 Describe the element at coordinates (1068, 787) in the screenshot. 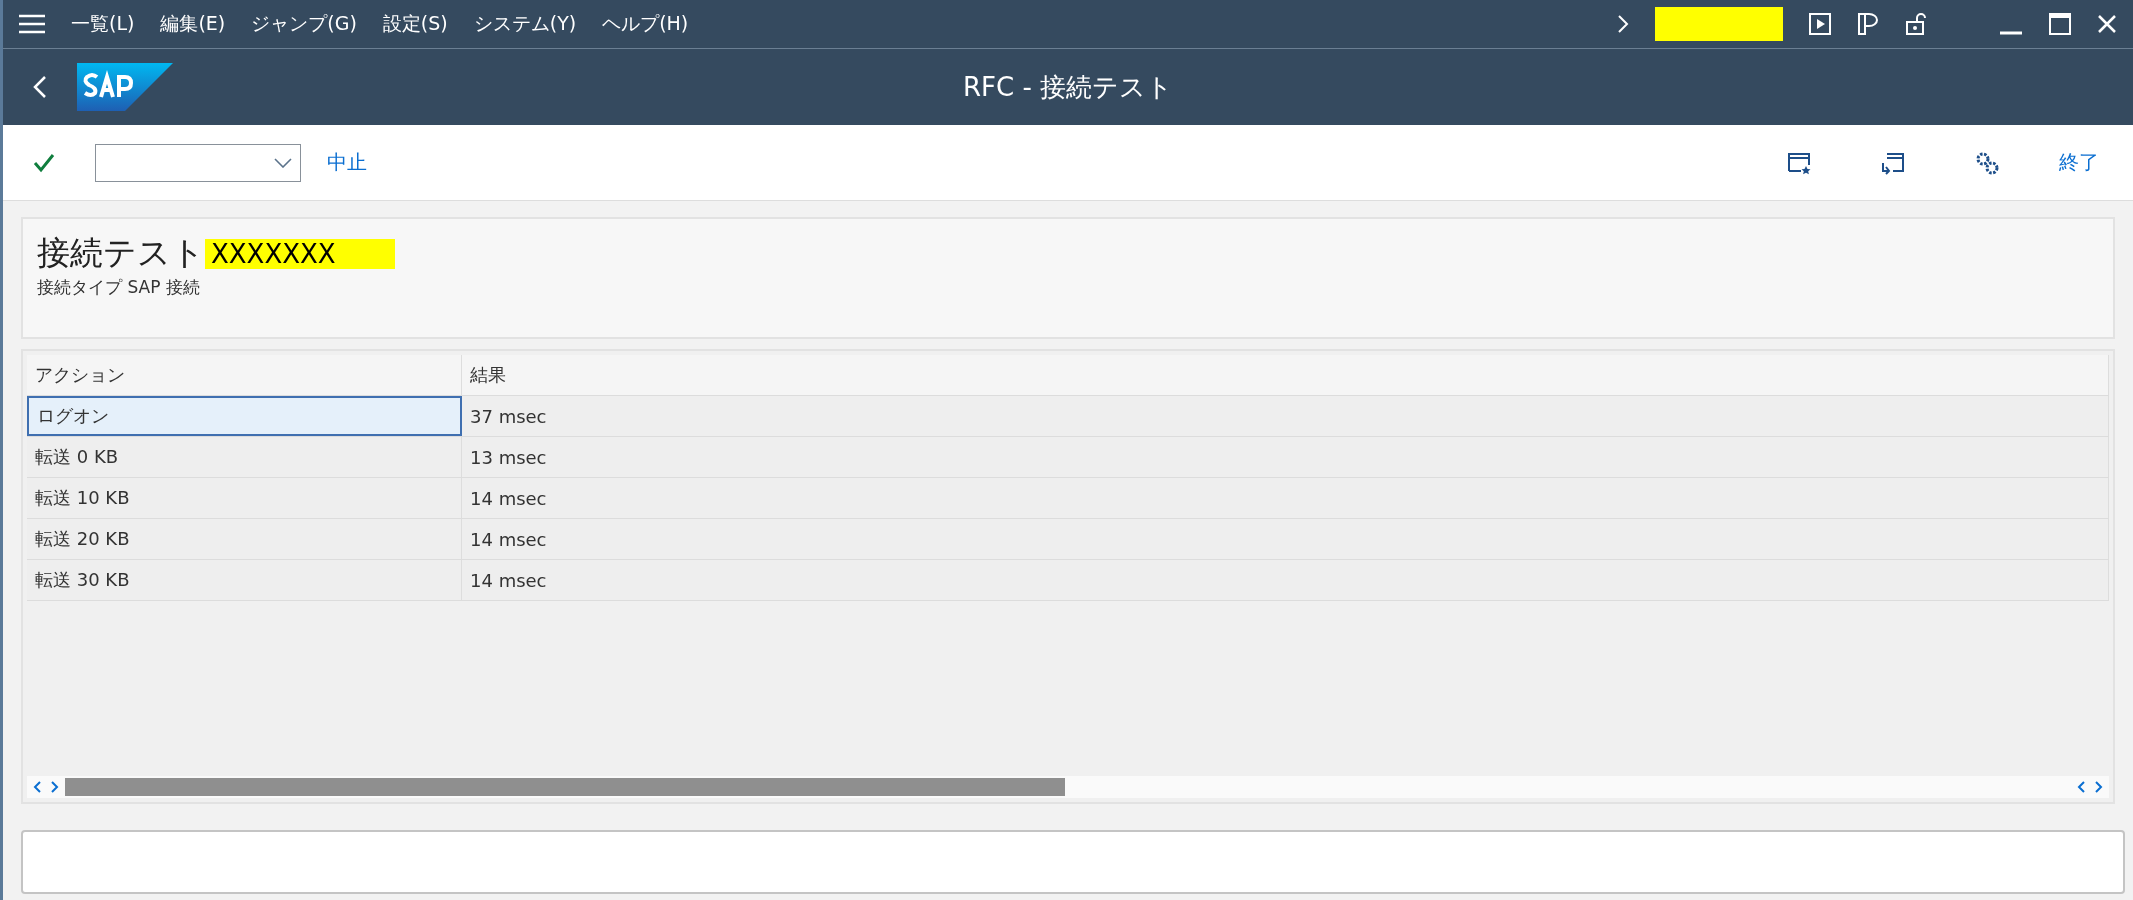

I see `horizontal-scrollbar` at that location.